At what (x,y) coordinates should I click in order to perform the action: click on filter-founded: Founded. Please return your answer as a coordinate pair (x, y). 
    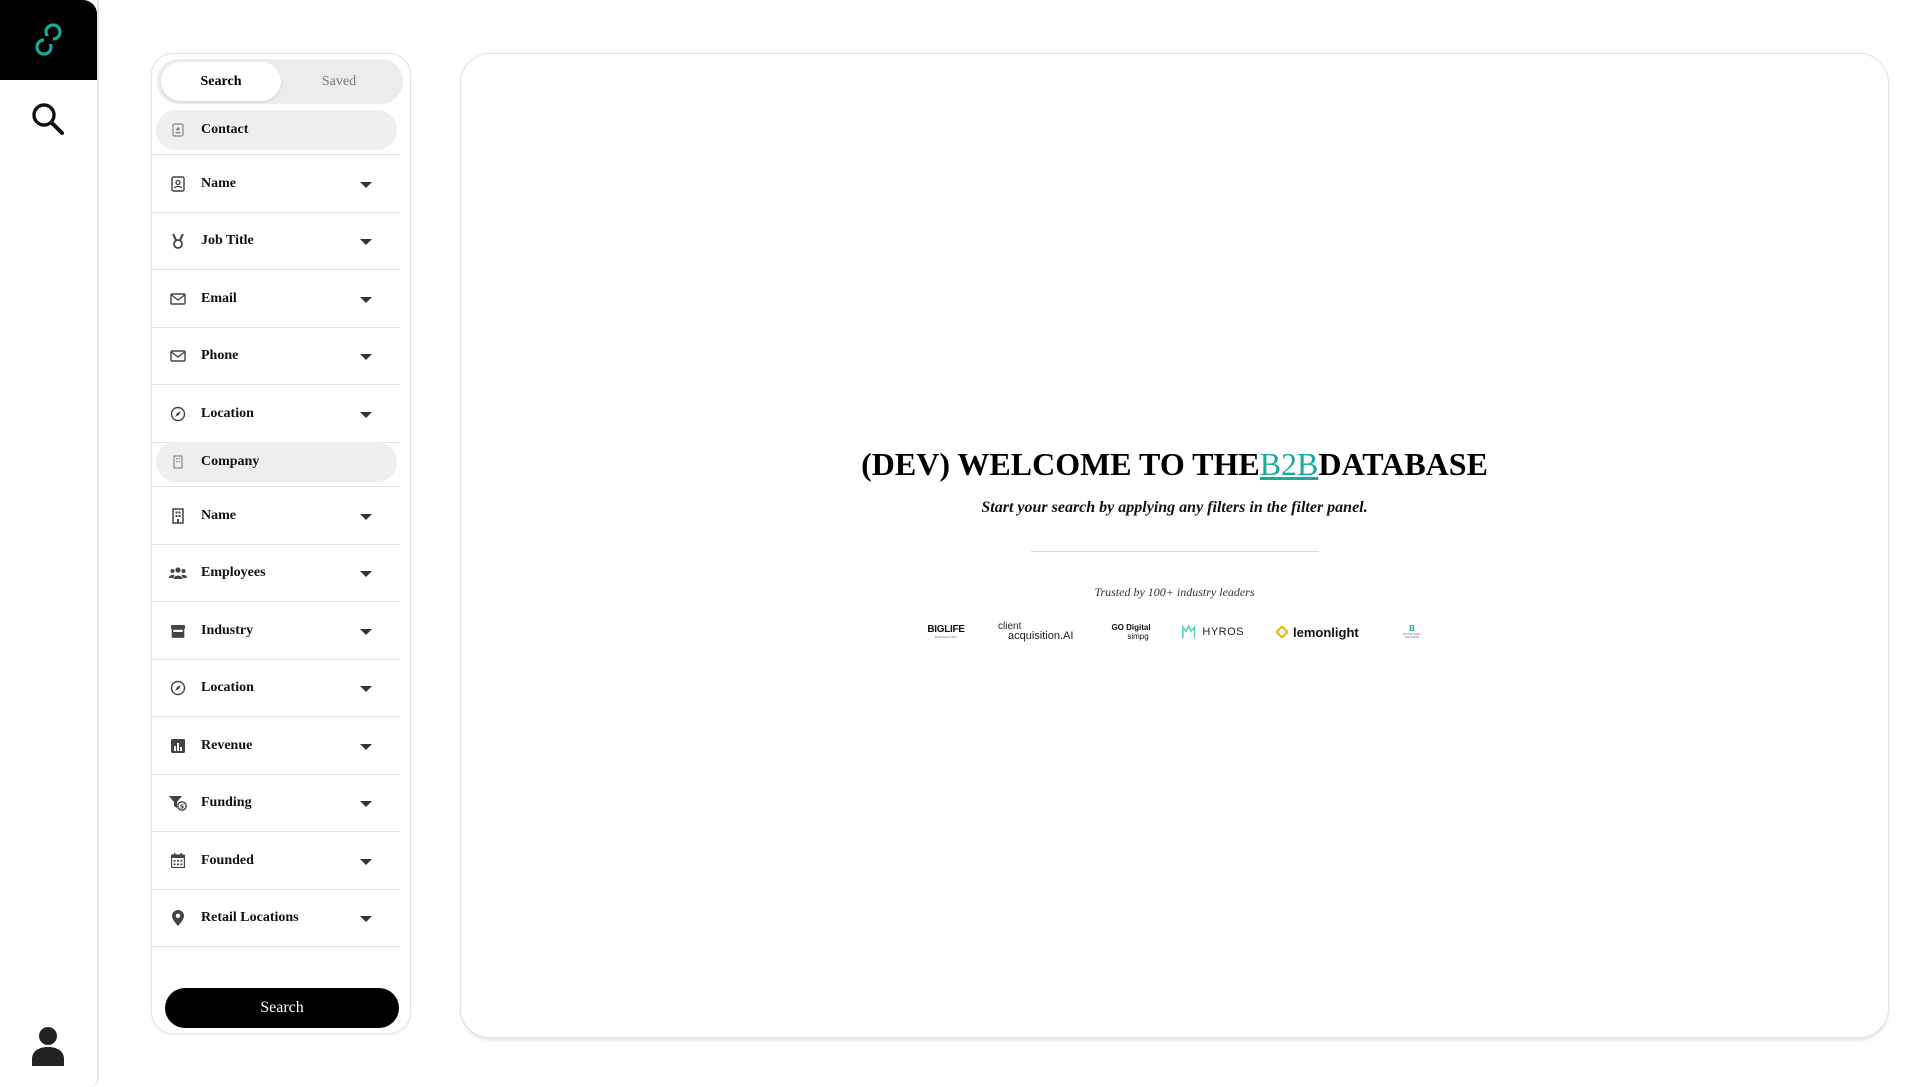
    Looking at the image, I should click on (276, 861).